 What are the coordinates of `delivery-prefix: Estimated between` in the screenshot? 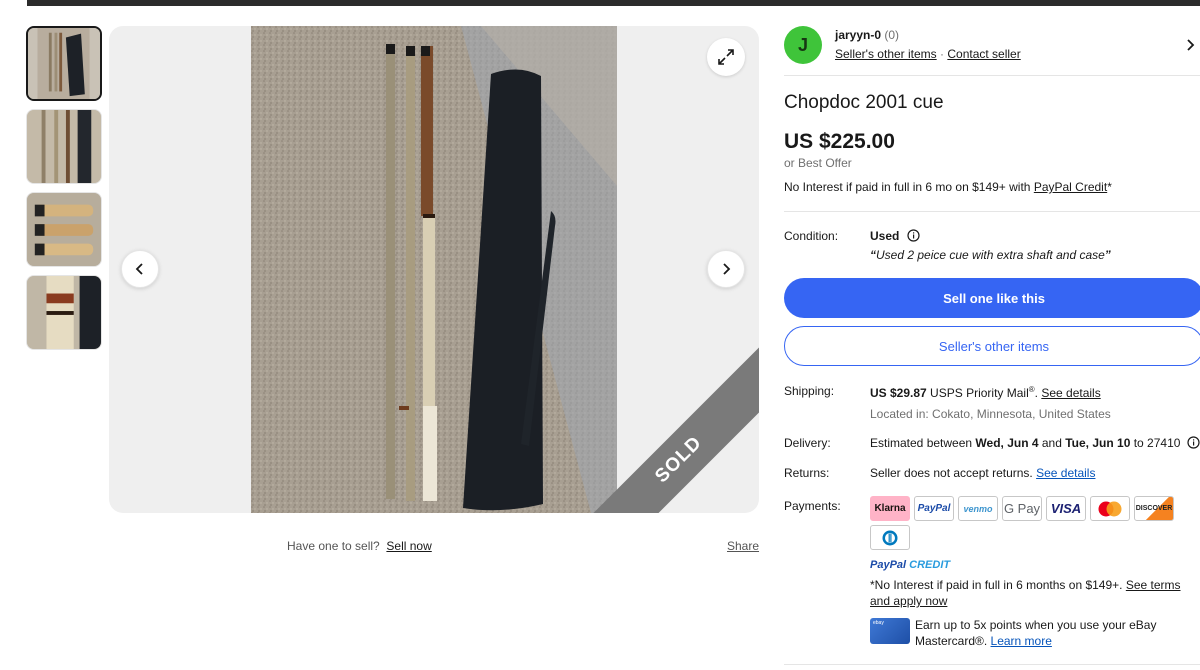 It's located at (923, 443).